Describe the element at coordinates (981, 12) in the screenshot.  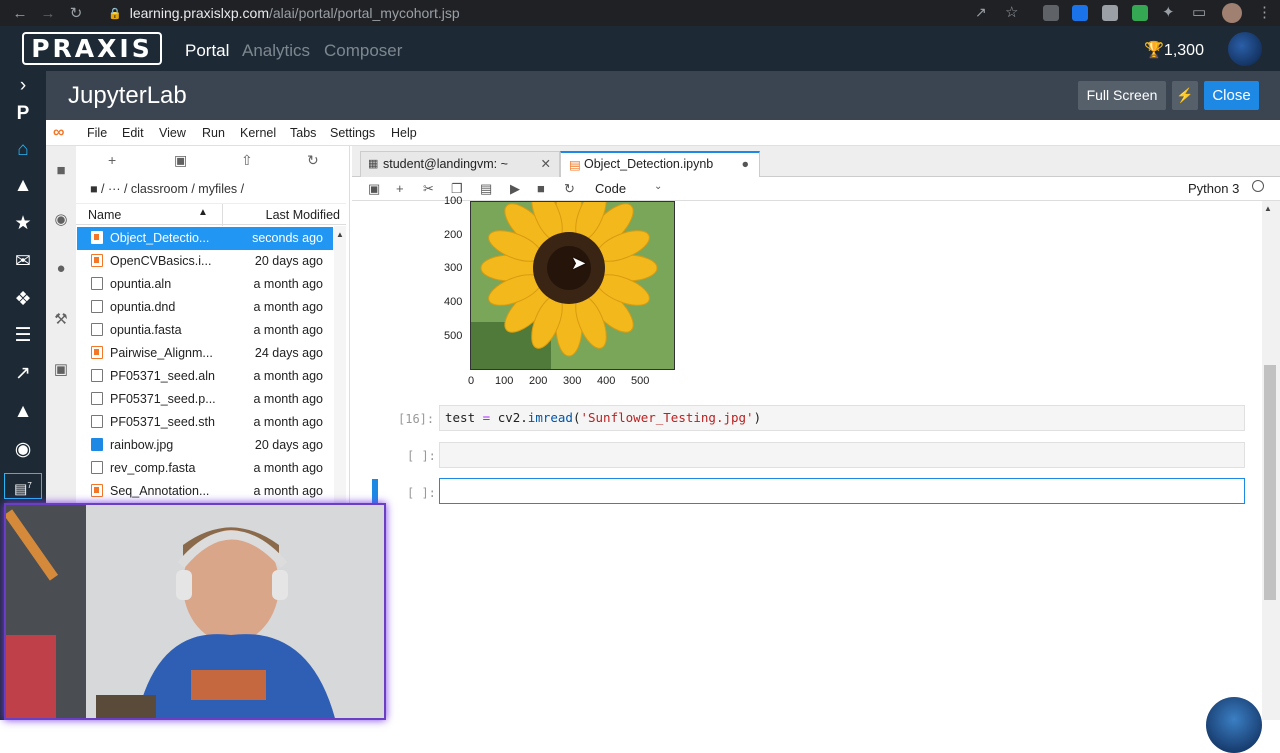
I see `share-icon: ↗` at that location.